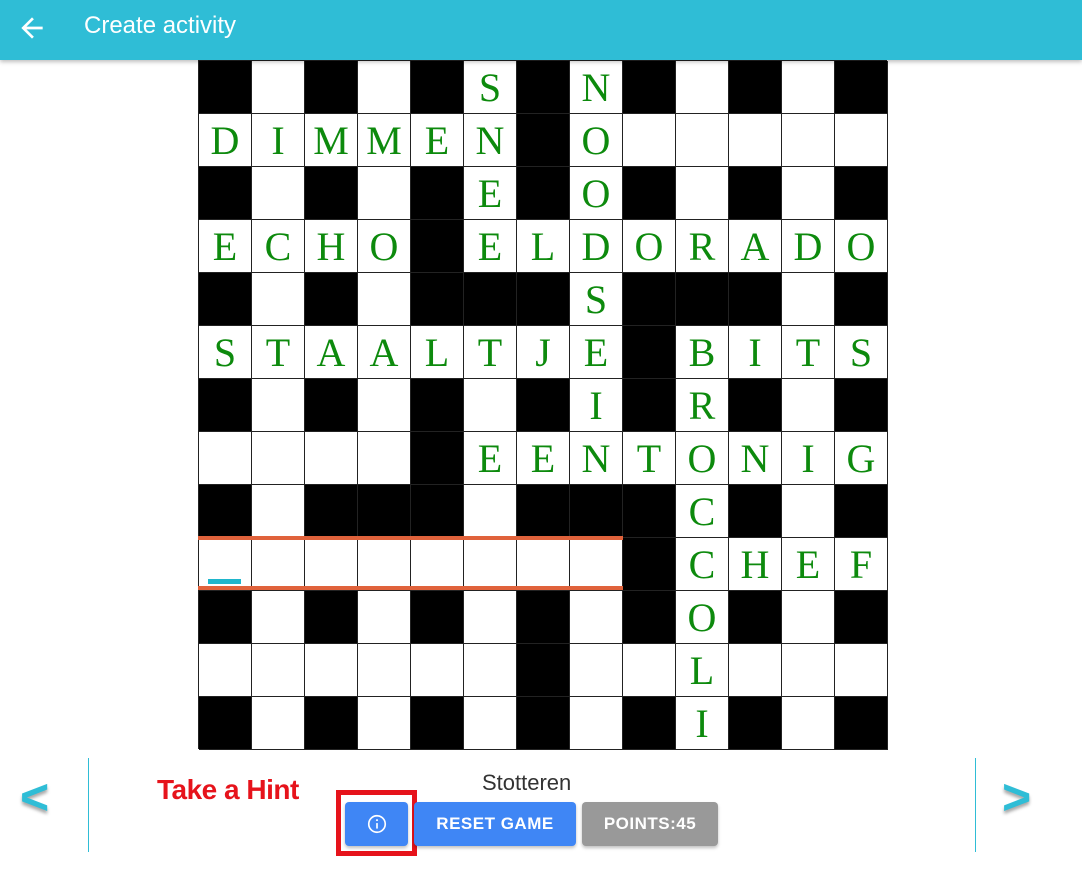  I want to click on hint-button, so click(376, 824).